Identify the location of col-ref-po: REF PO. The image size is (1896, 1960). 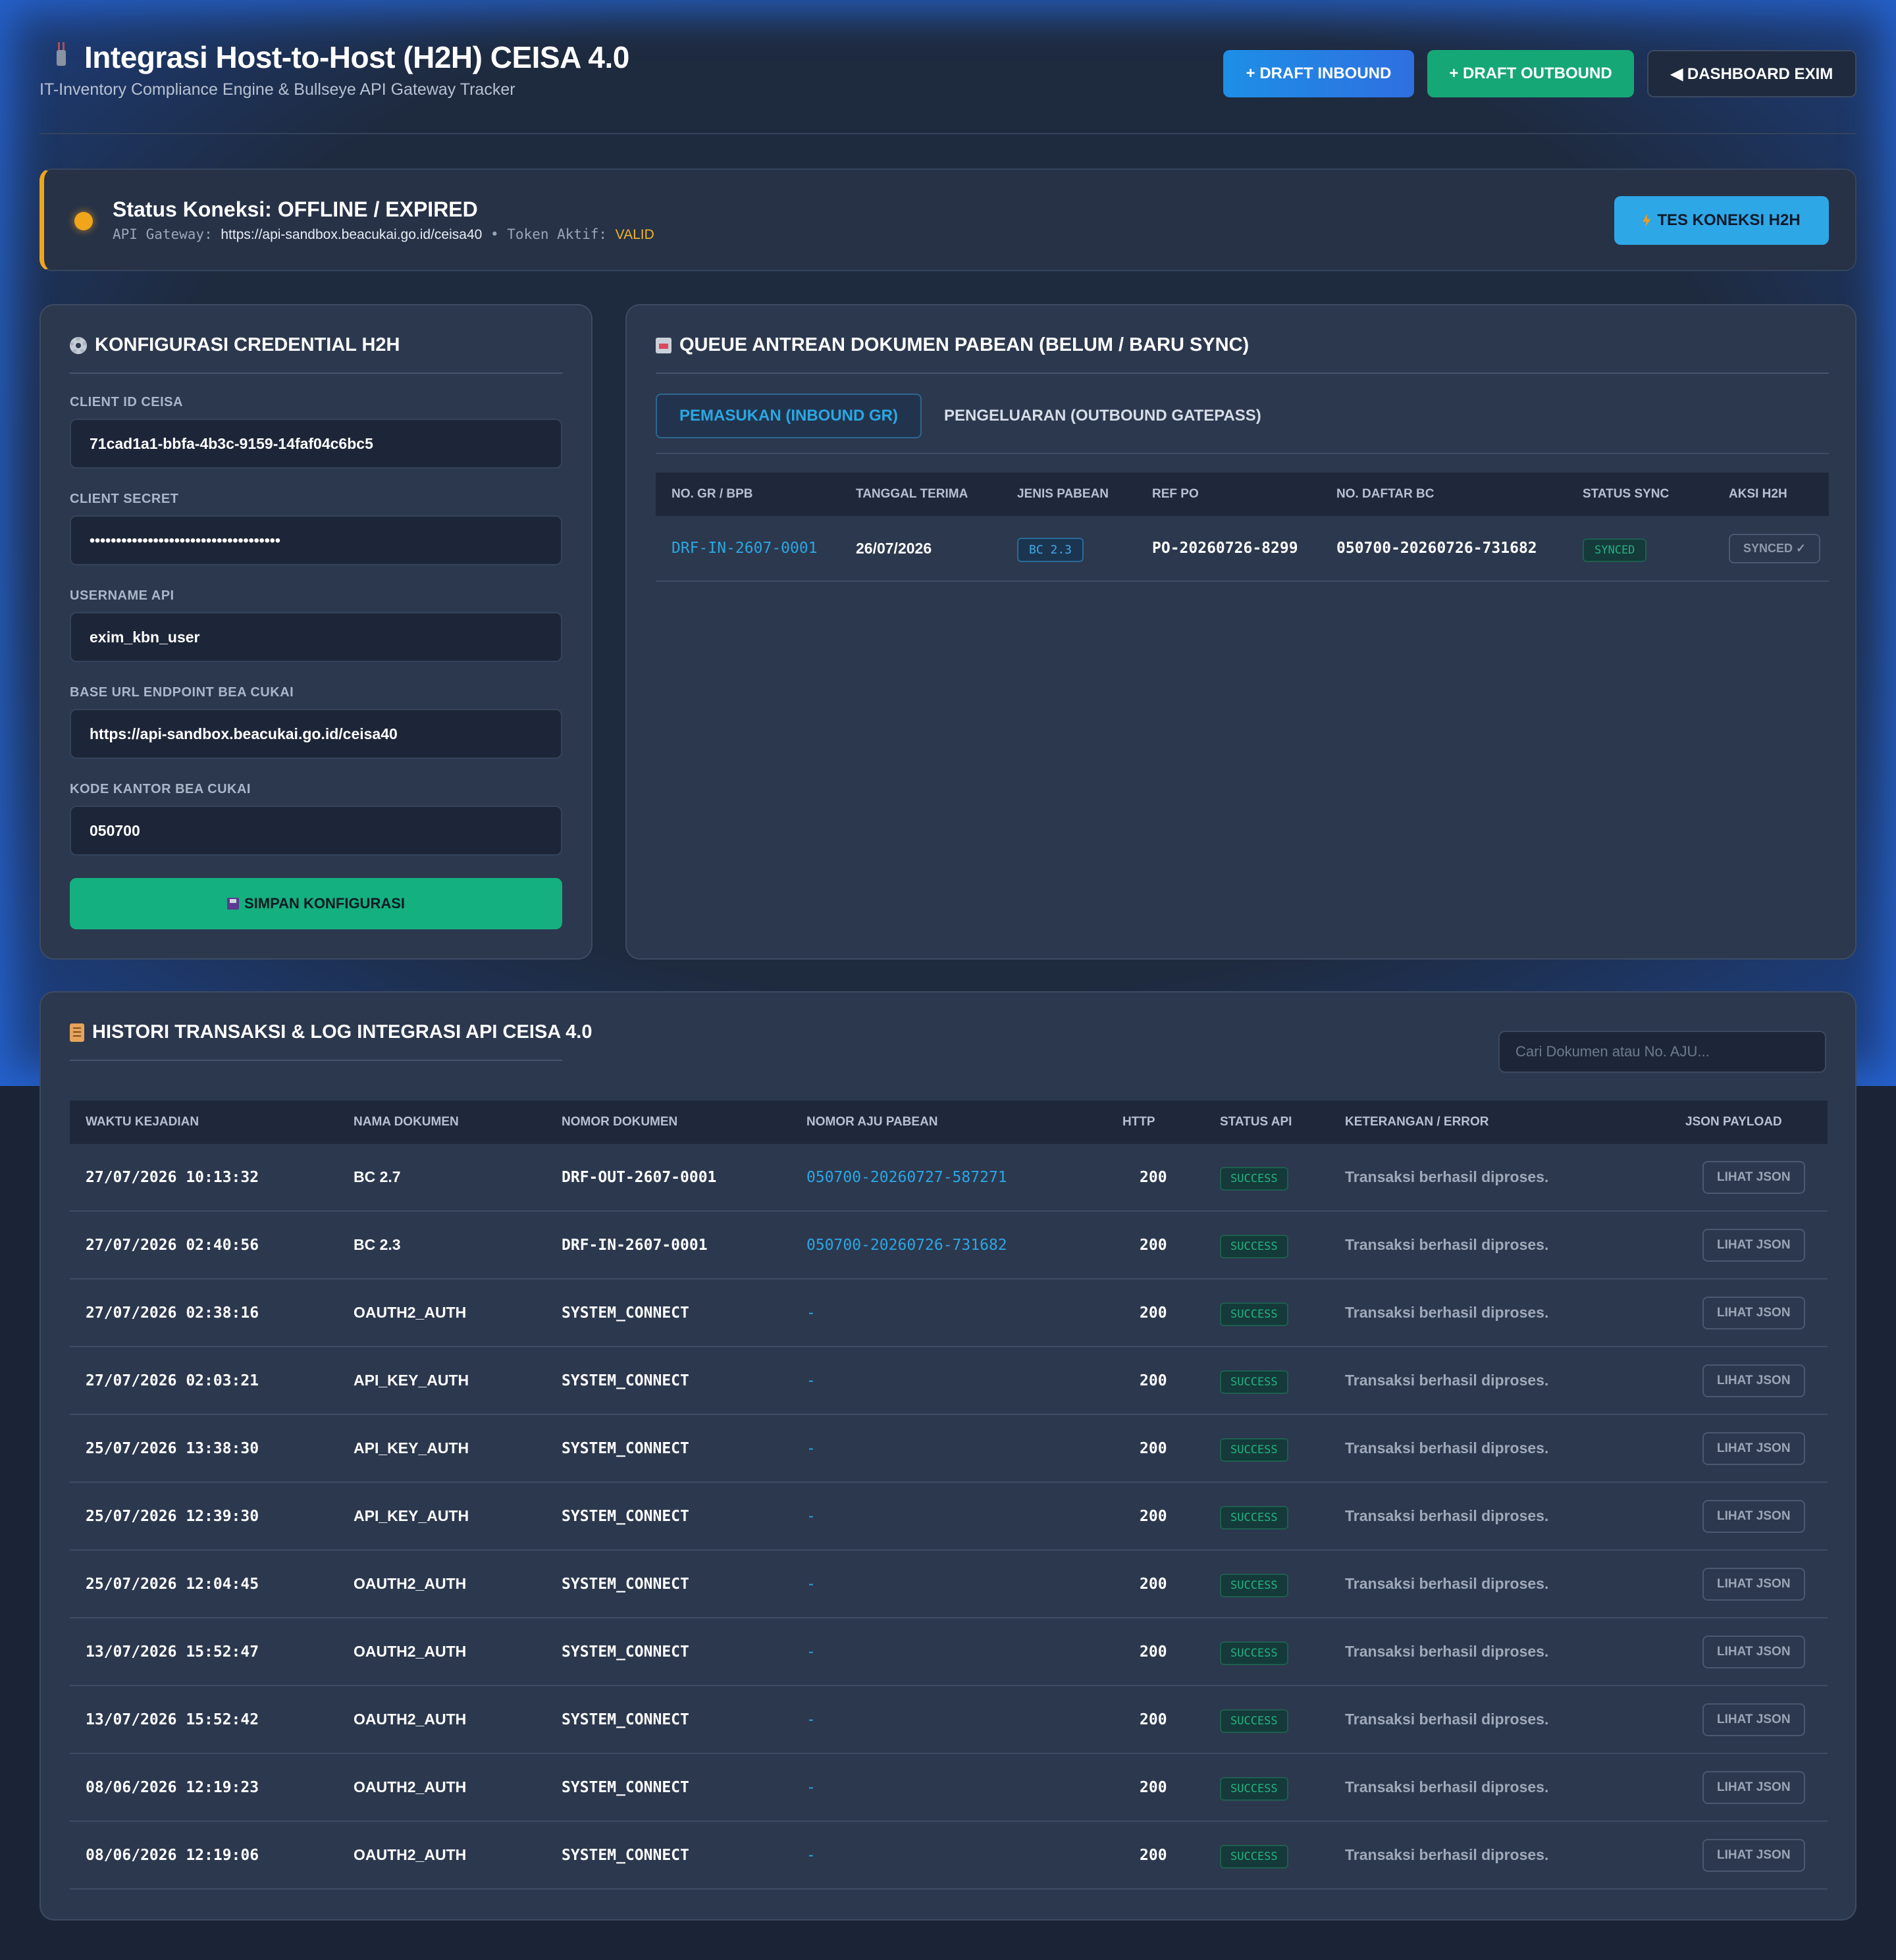
(1175, 494).